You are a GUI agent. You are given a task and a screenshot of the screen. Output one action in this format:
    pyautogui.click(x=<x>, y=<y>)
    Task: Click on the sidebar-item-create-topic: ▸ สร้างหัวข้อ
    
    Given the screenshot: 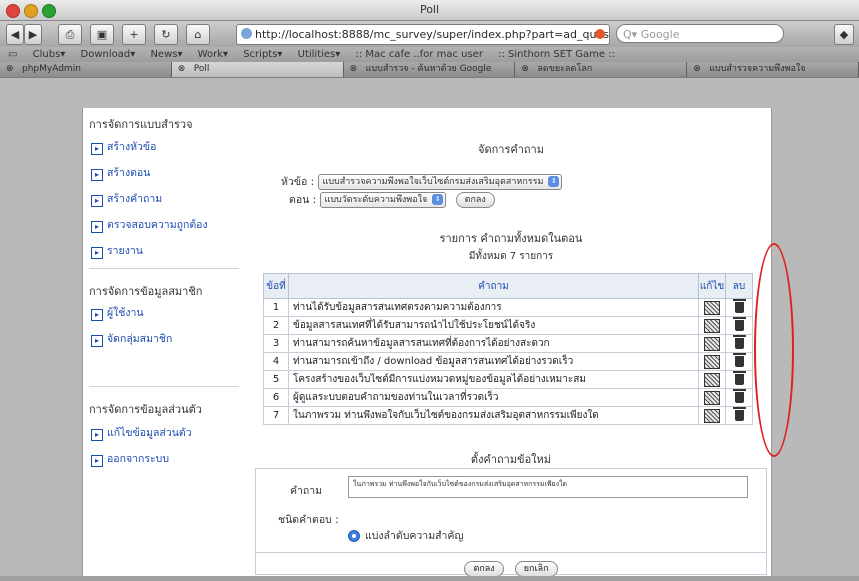 What is the action you would take?
    pyautogui.click(x=123, y=146)
    